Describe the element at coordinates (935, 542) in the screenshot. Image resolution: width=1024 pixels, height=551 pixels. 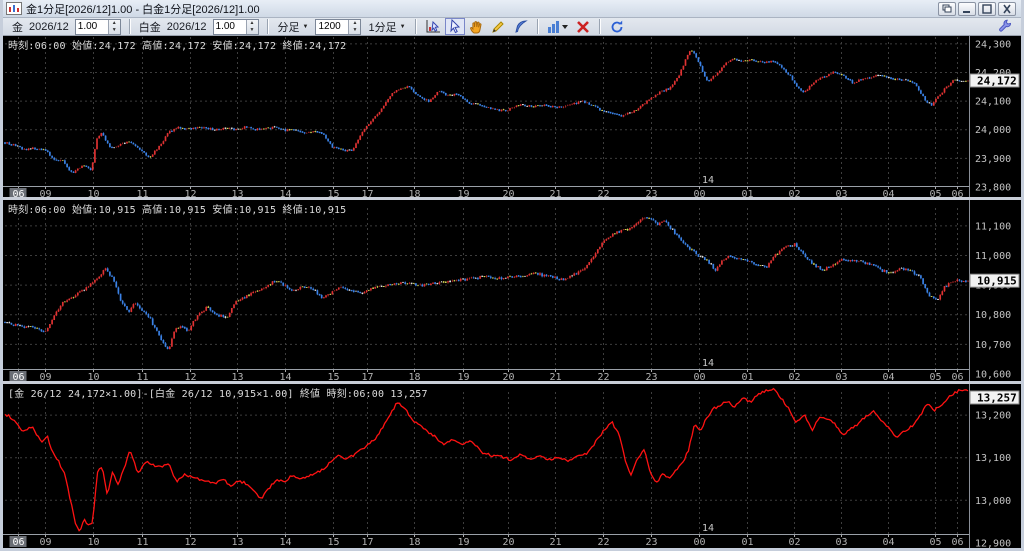
I see `x-axis-label: 05` at that location.